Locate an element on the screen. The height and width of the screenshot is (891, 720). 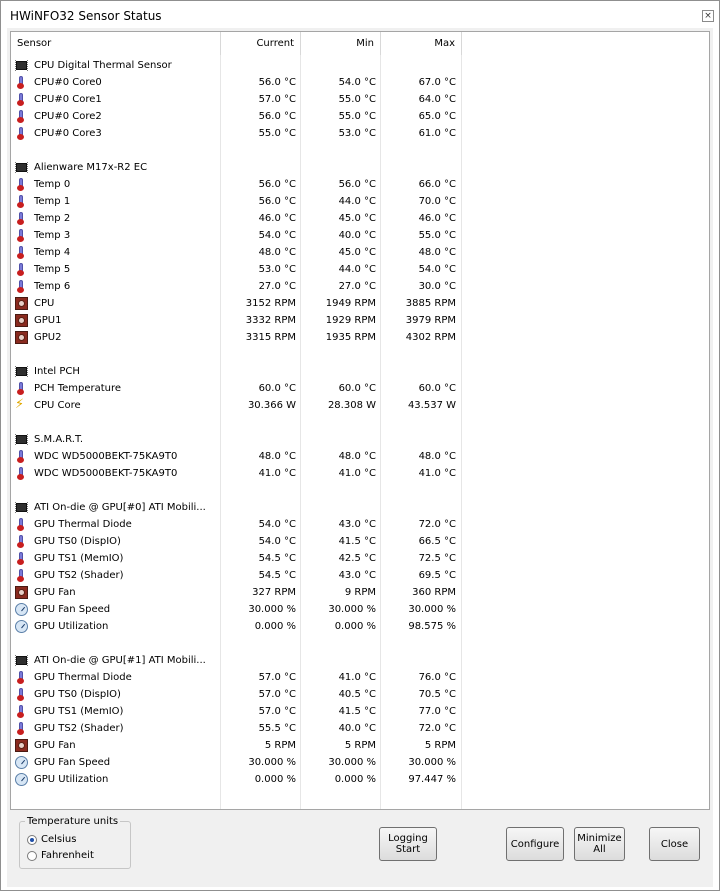
sensor-max: 72.0 °C is located at coordinates (437, 524).